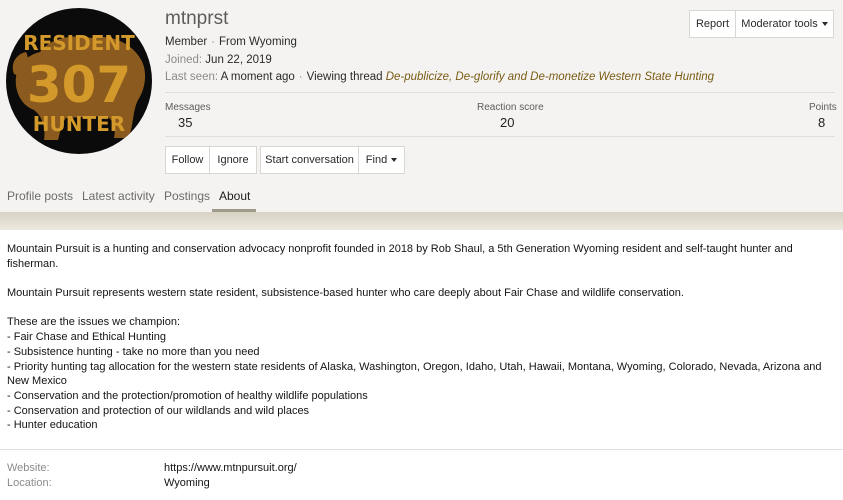 The height and width of the screenshot is (500, 843). Describe the element at coordinates (186, 42) in the screenshot. I see `member-role: Member` at that location.